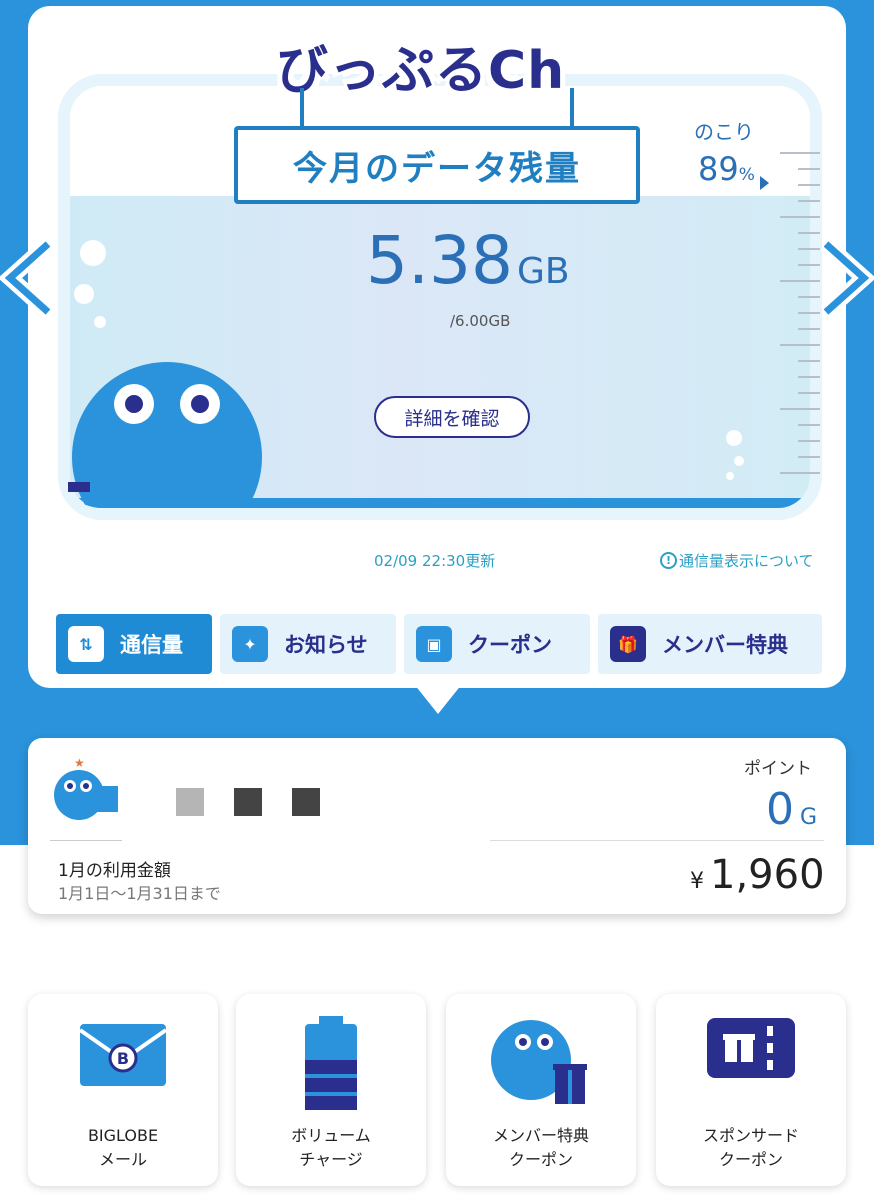 The height and width of the screenshot is (1200, 874). Describe the element at coordinates (746, 561) in the screenshot. I see `usage-info-link-label: 通信量表示について` at that location.